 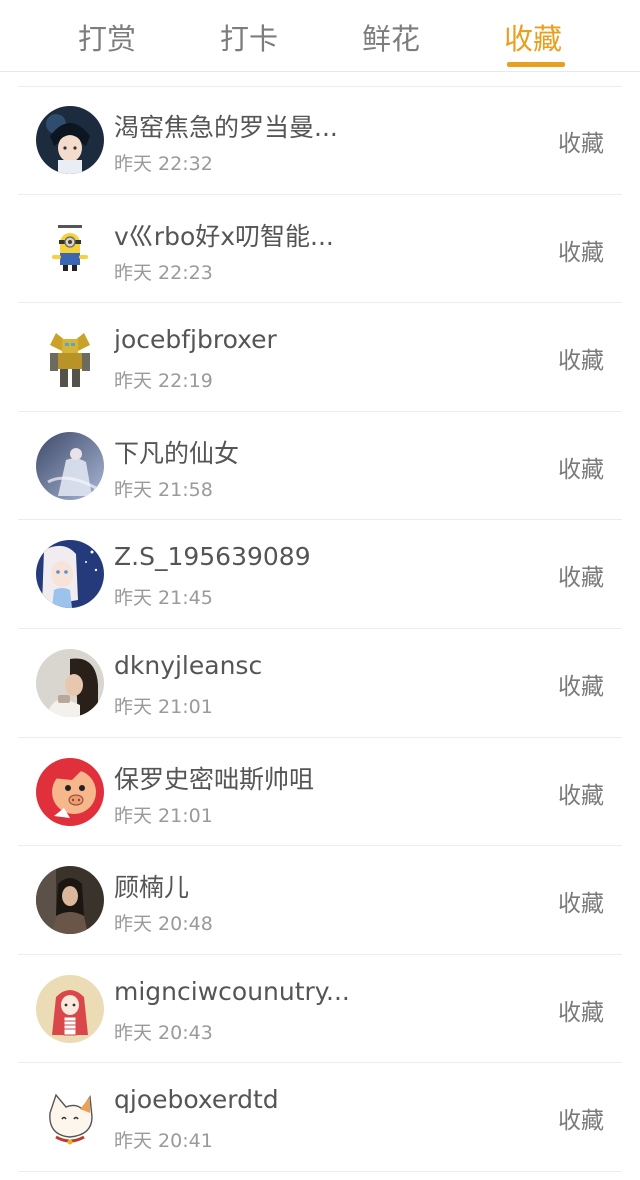 What do you see at coordinates (320, 1009) in the screenshot?
I see `list-item: mignciwcounutry... 昨天 20:43 收藏` at bounding box center [320, 1009].